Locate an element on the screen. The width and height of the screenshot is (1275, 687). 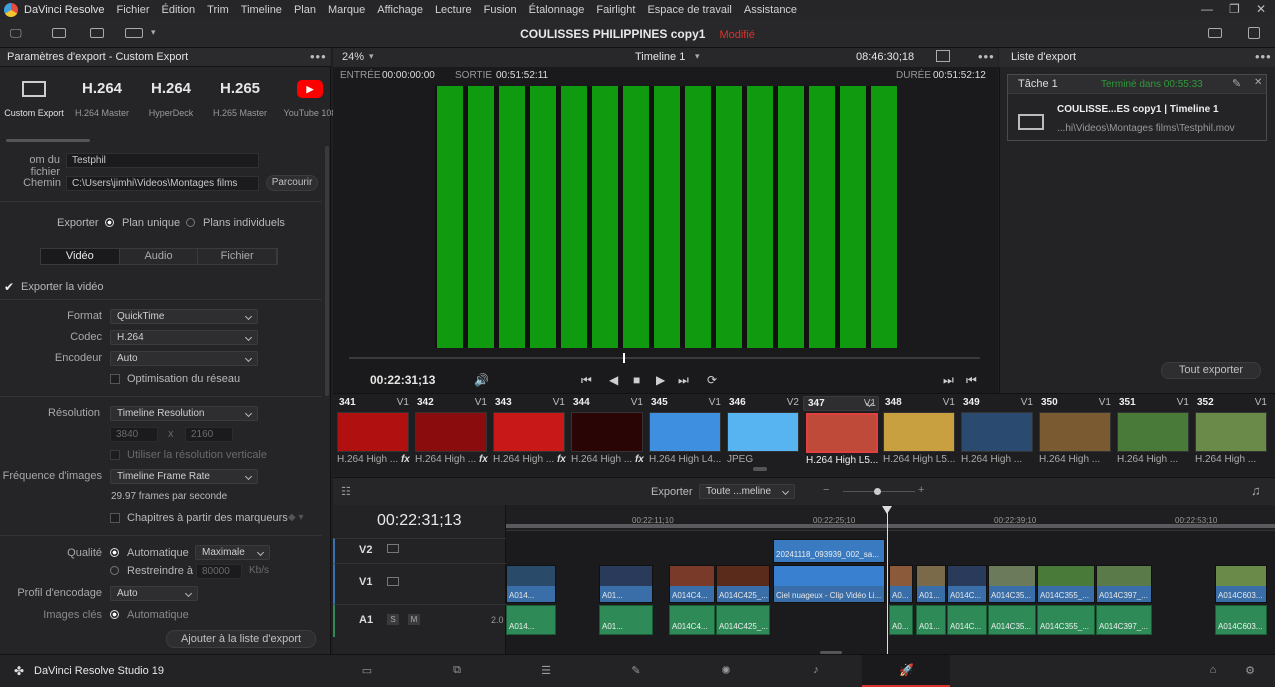
mute-button: M is located at coordinates (414, 619).